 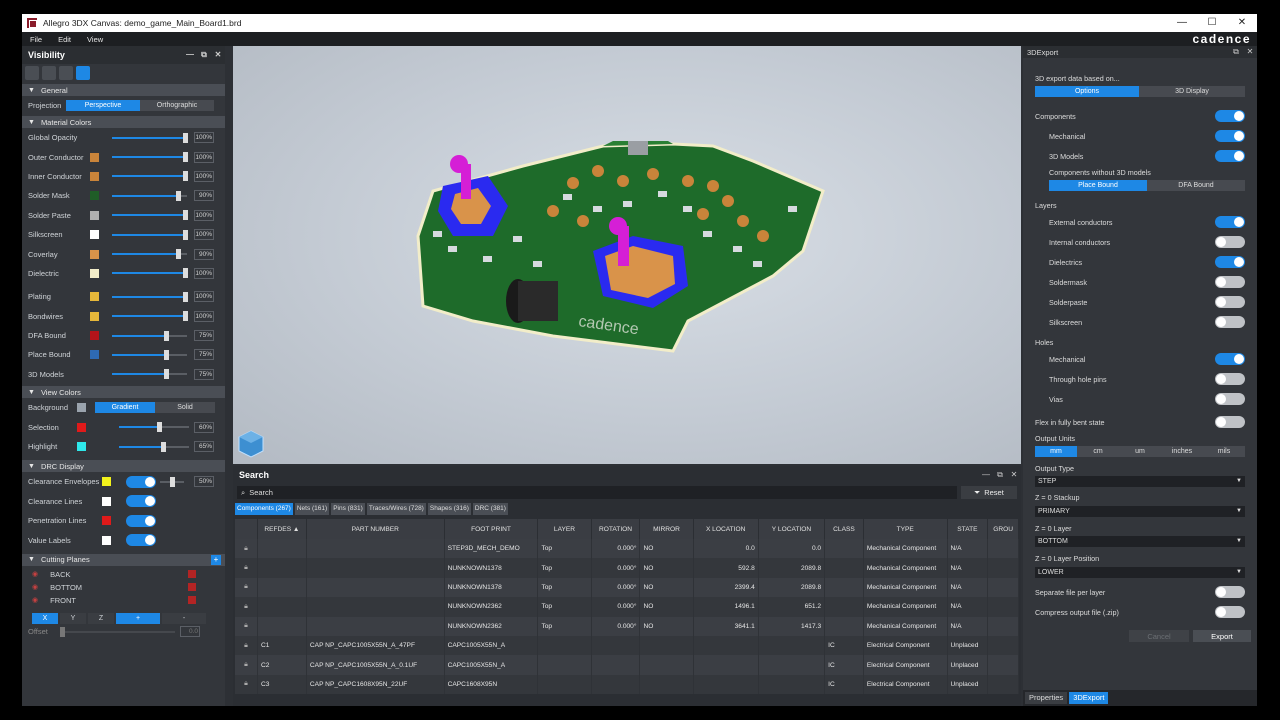 I want to click on section-general: ▼ General, so click(x=123, y=90).